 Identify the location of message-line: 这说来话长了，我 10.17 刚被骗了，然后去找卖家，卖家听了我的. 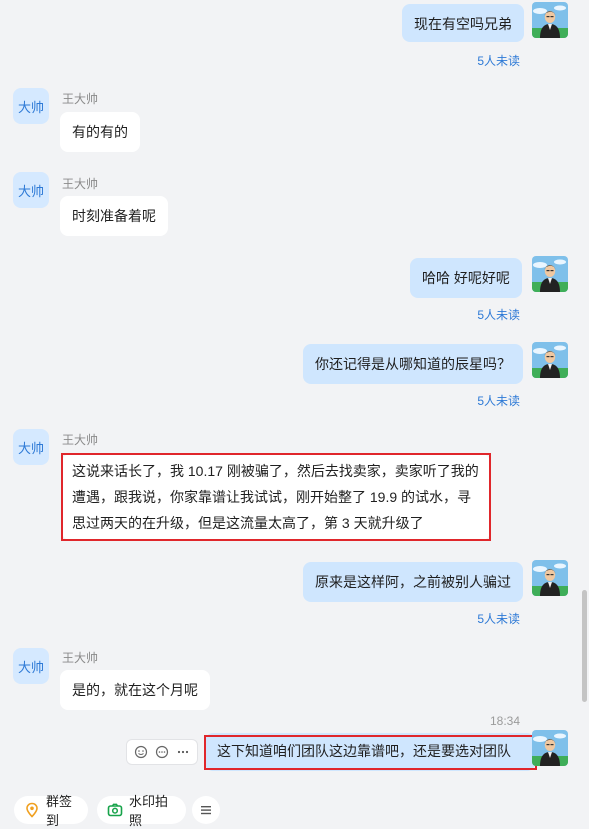
(275, 471).